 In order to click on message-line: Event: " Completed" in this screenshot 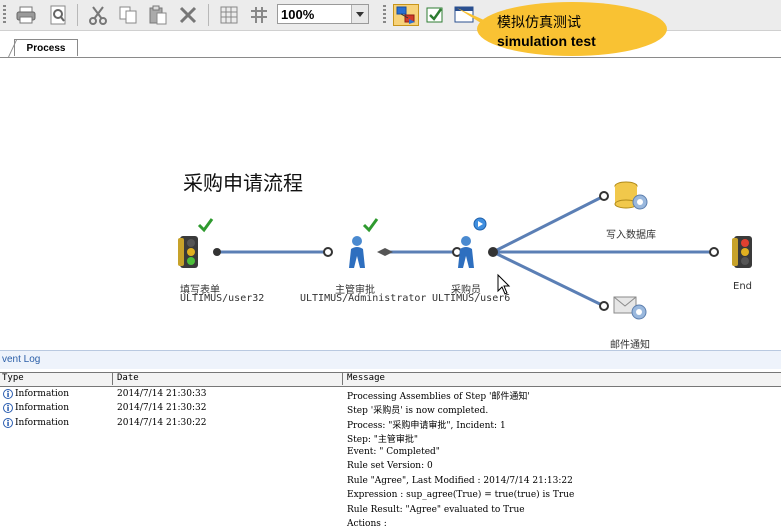, I will do `click(393, 452)`.